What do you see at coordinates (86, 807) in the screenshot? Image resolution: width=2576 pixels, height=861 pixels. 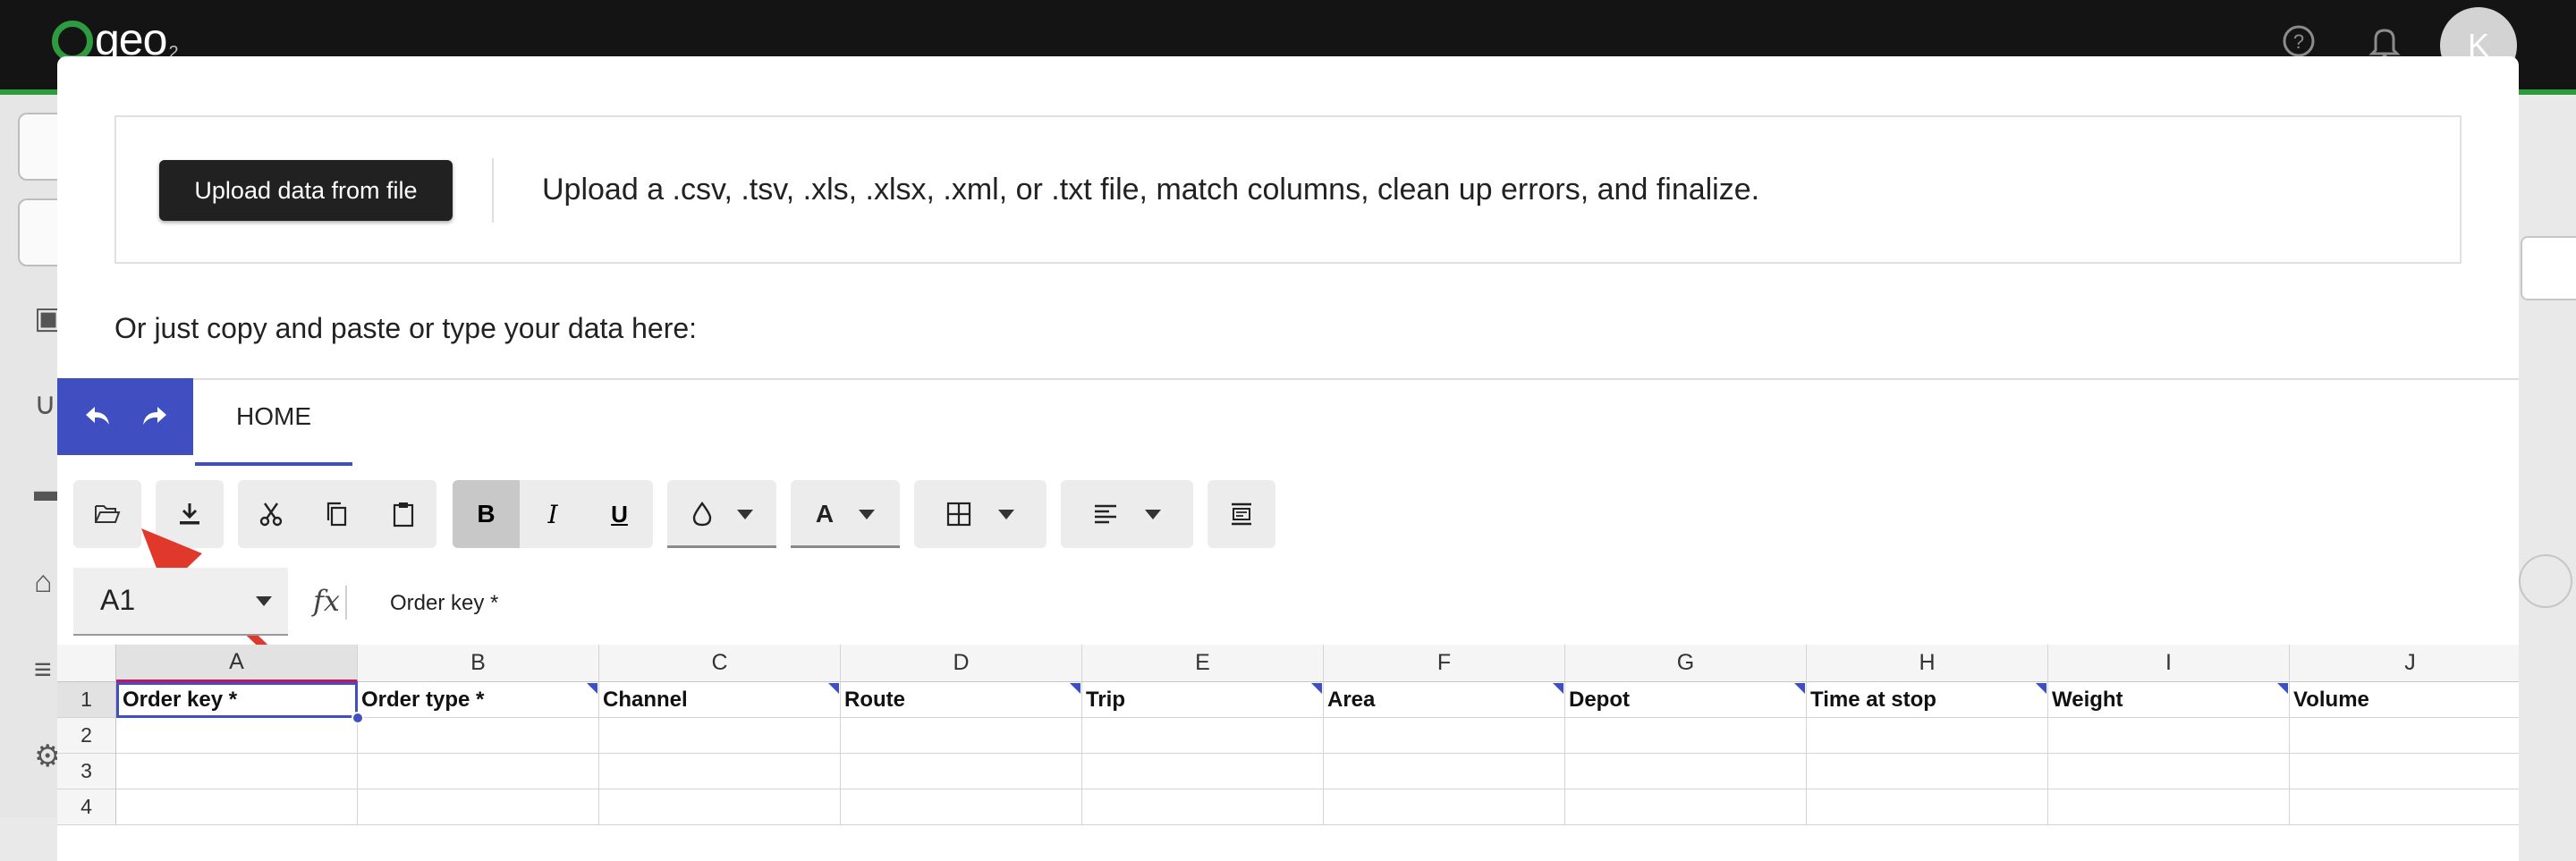 I see `row-header: 4` at bounding box center [86, 807].